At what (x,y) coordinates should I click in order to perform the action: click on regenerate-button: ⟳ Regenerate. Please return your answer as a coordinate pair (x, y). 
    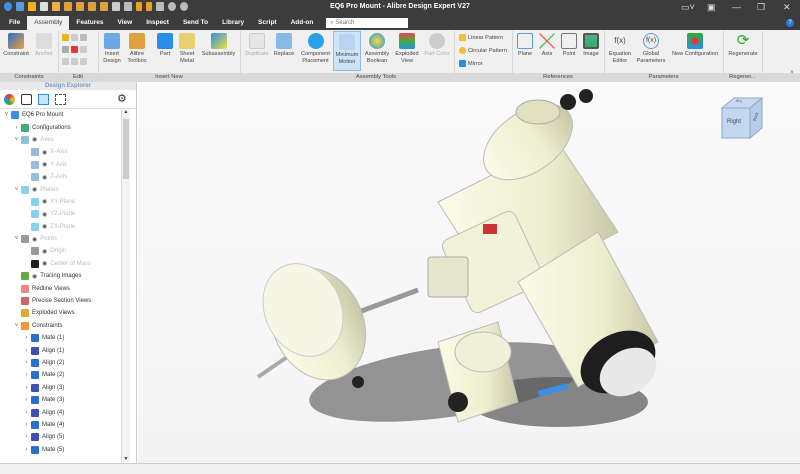
    Looking at the image, I should click on (743, 45).